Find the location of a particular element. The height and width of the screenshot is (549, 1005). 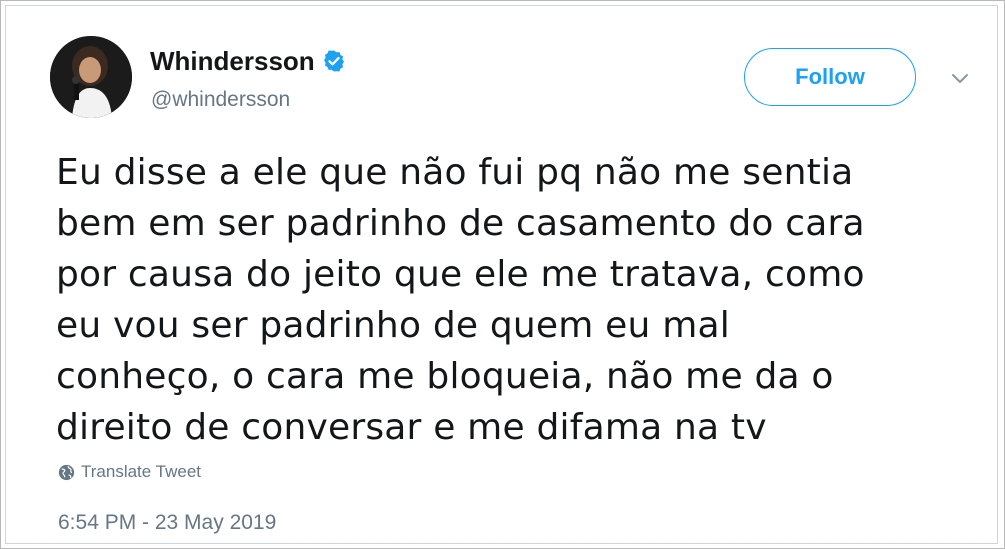

verified-badge-icon is located at coordinates (333, 61).